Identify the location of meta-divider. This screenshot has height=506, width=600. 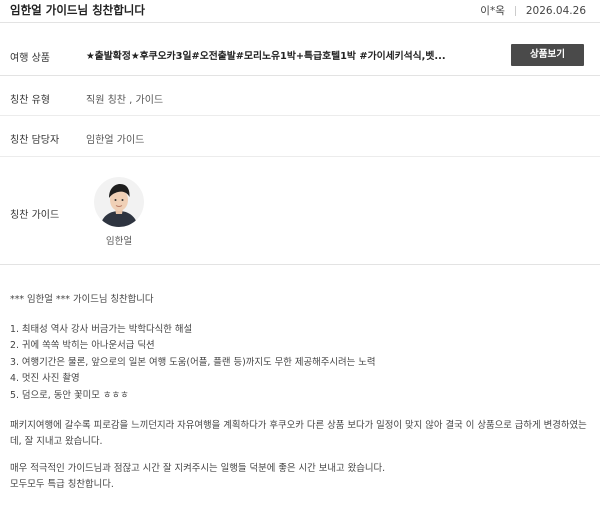
(515, 10).